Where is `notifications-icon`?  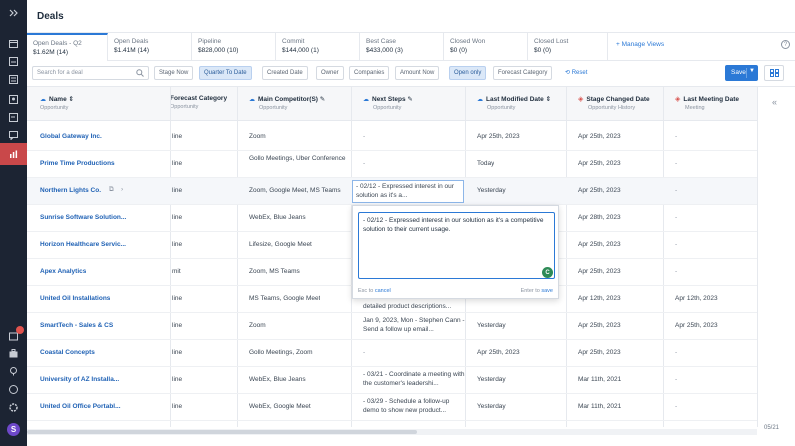 notifications-icon is located at coordinates (15, 335).